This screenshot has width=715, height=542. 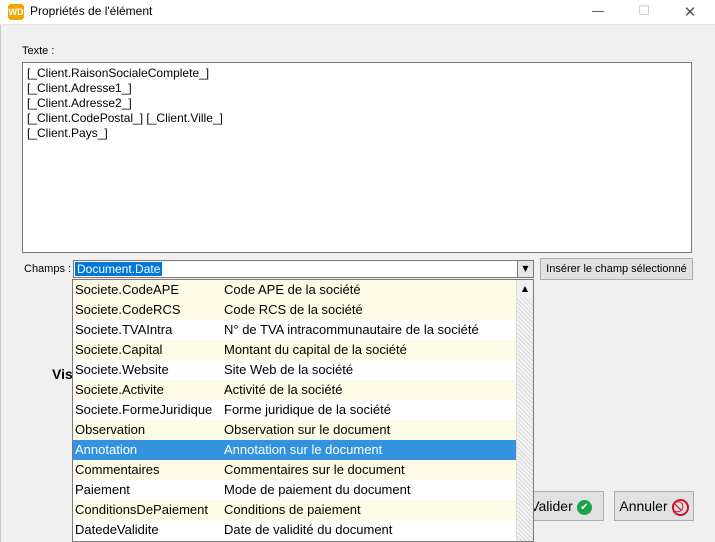 I want to click on list-item: Observation Observation sur le document, so click(x=295, y=430).